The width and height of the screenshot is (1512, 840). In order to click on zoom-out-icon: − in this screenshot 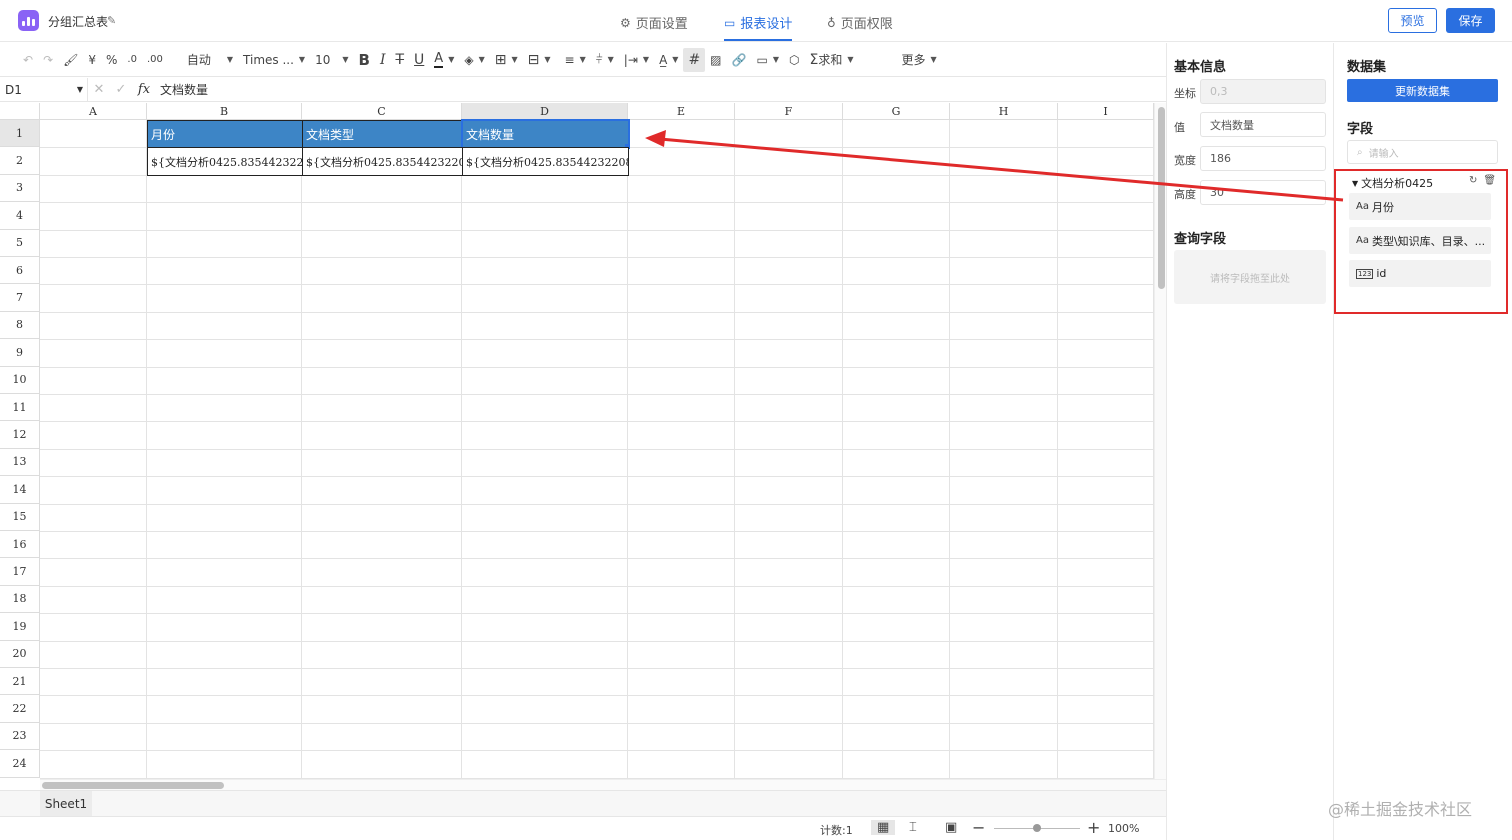, I will do `click(978, 827)`.